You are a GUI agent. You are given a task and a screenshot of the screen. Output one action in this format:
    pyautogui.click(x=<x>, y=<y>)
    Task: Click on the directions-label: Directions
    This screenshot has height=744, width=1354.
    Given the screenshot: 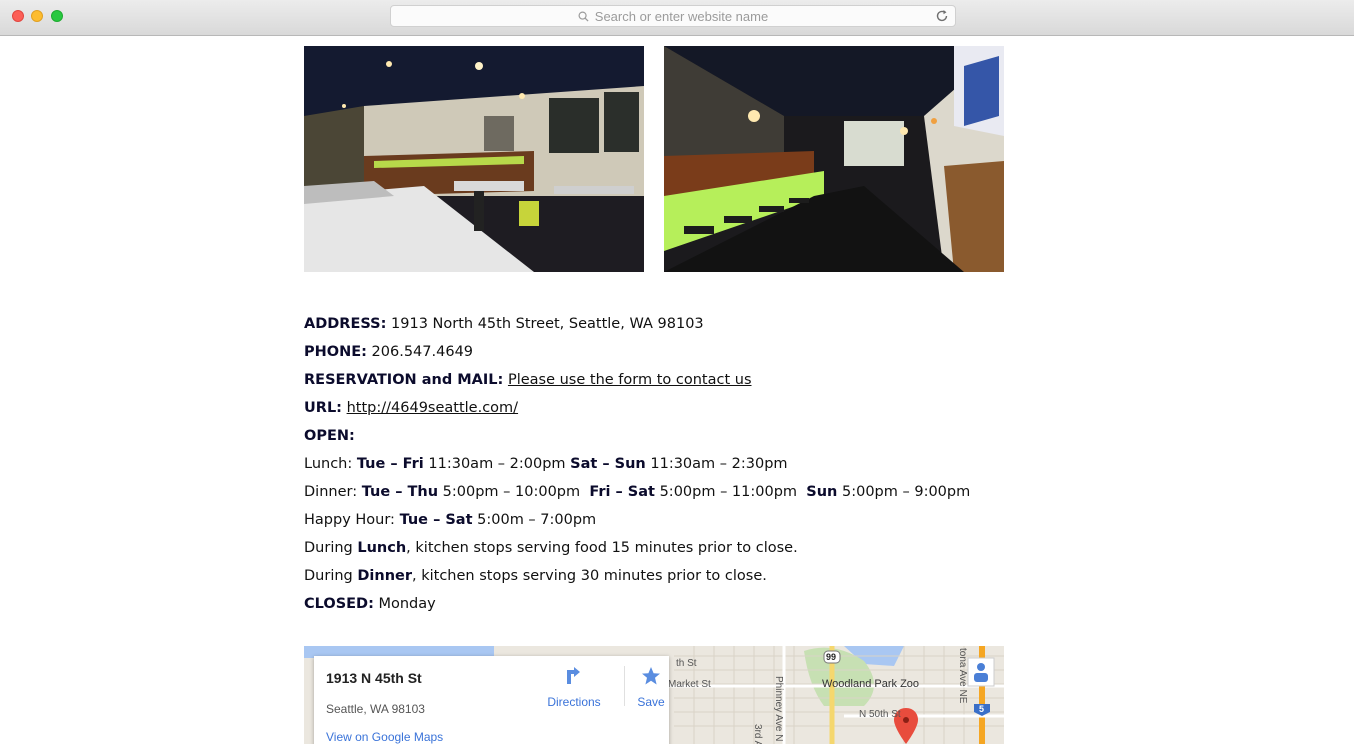 What is the action you would take?
    pyautogui.click(x=574, y=702)
    